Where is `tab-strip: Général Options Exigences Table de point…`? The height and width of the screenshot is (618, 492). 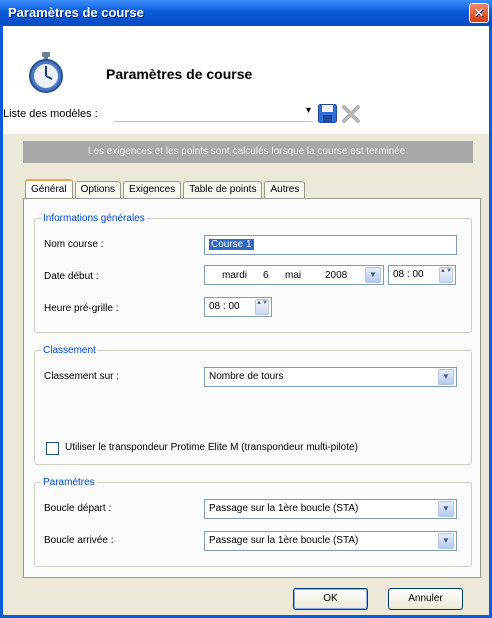 tab-strip: Général Options Exigences Table de point… is located at coordinates (166, 189).